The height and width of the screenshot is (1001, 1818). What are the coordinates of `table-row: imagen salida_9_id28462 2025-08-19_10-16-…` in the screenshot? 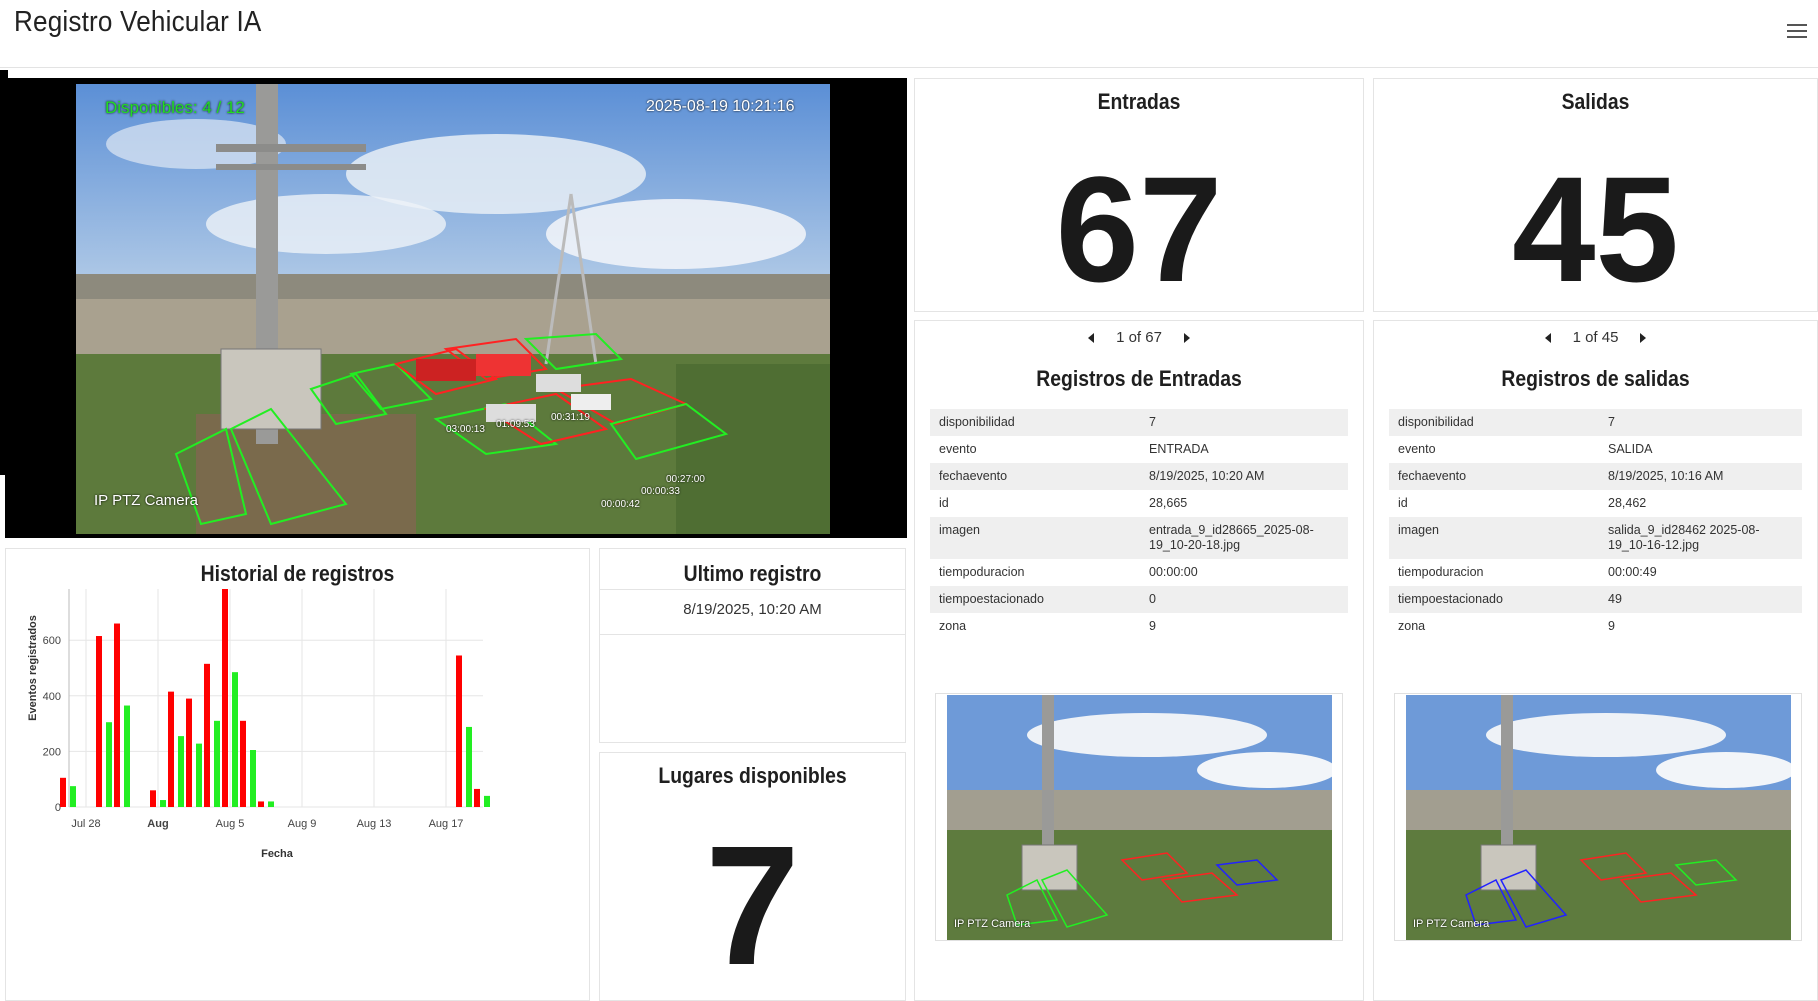 It's located at (1595, 538).